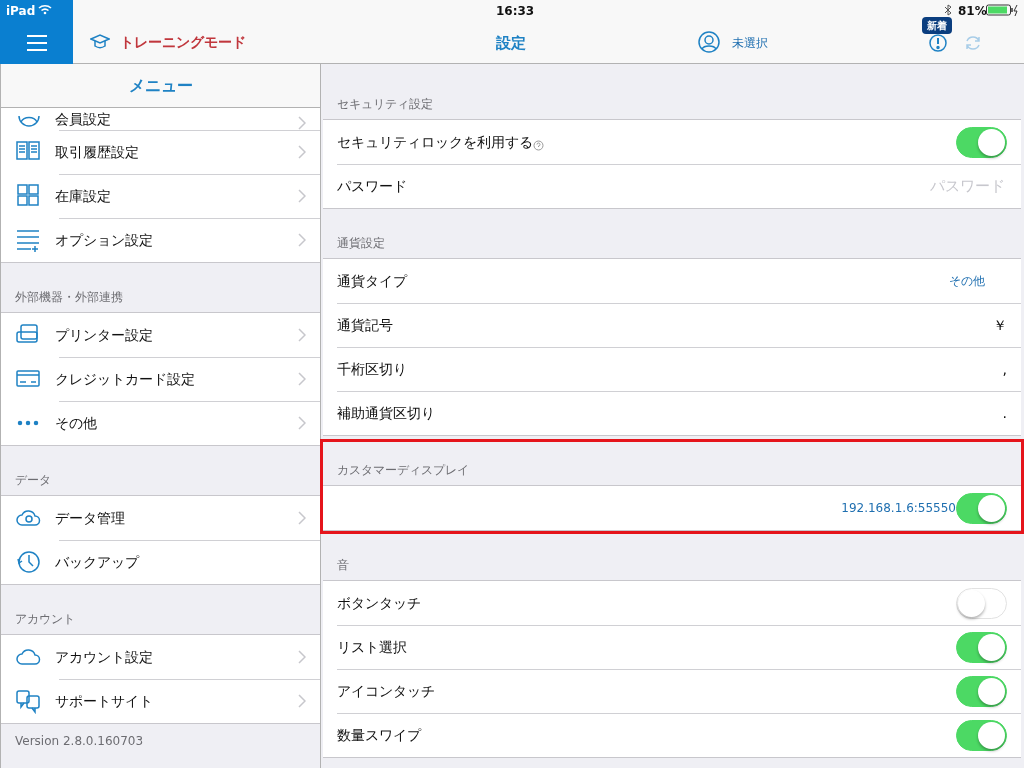 The height and width of the screenshot is (768, 1024). Describe the element at coordinates (938, 43) in the screenshot. I see `alert-icon` at that location.